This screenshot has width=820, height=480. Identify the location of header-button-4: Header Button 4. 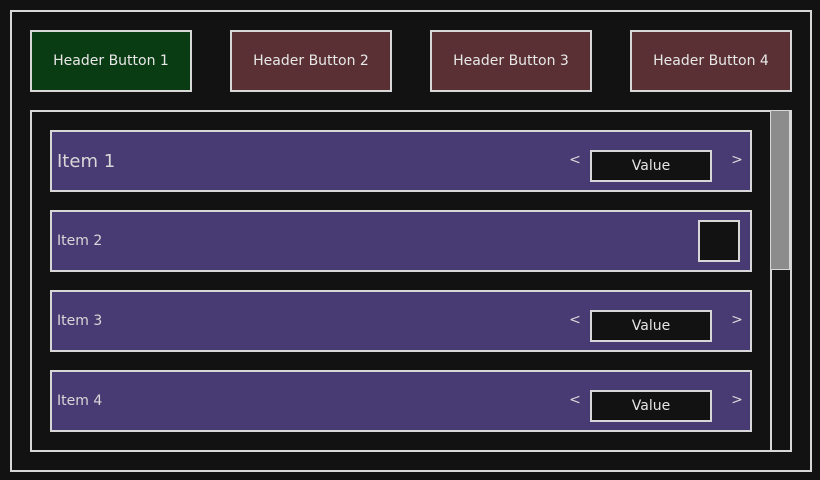
(711, 61).